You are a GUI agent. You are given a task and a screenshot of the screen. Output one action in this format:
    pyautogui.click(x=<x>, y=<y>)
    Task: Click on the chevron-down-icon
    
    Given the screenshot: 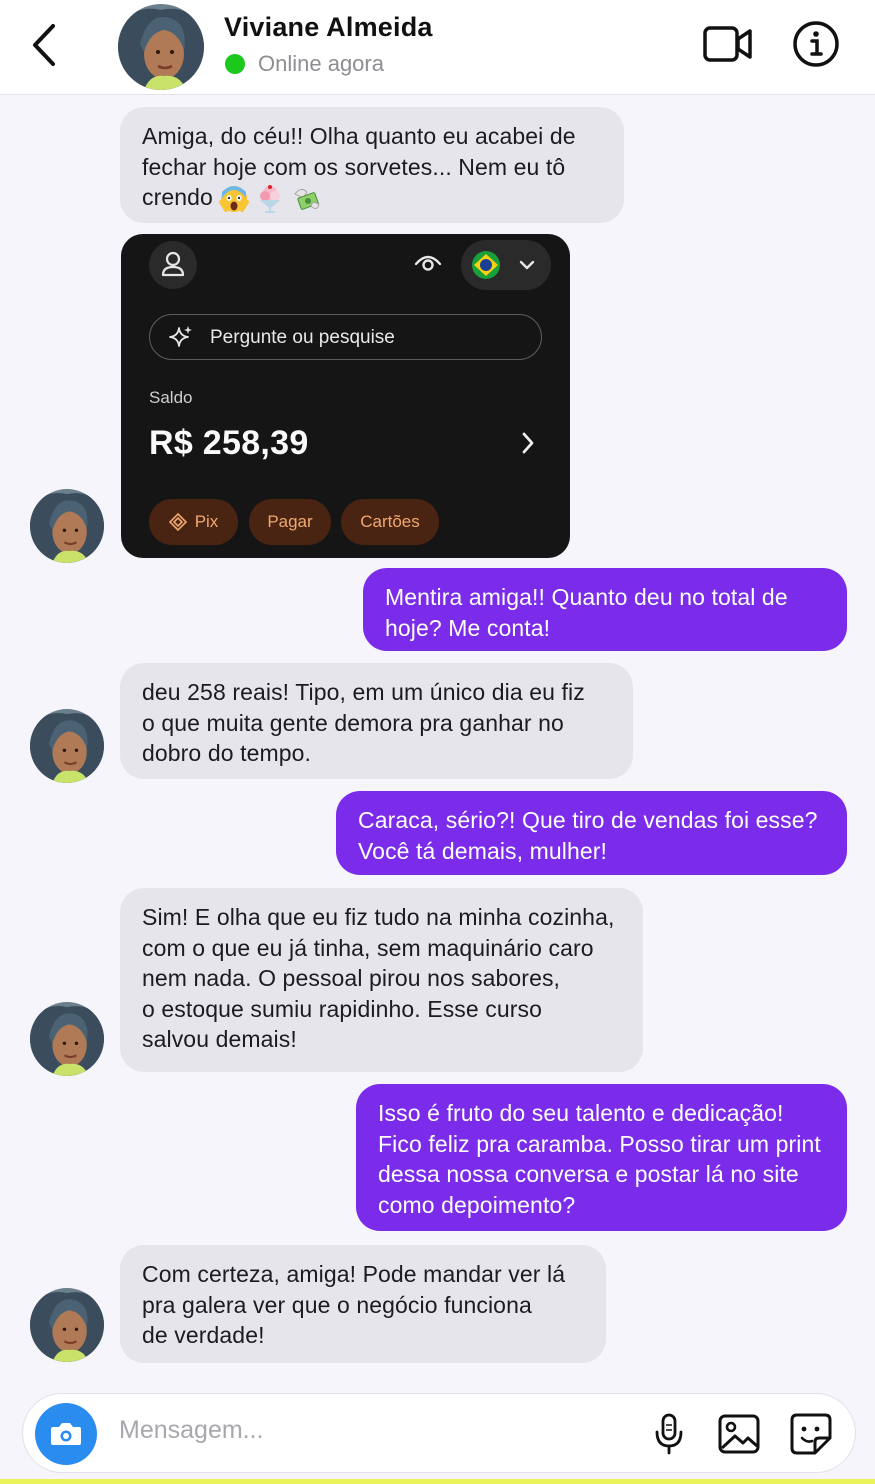 What is the action you would take?
    pyautogui.click(x=527, y=265)
    